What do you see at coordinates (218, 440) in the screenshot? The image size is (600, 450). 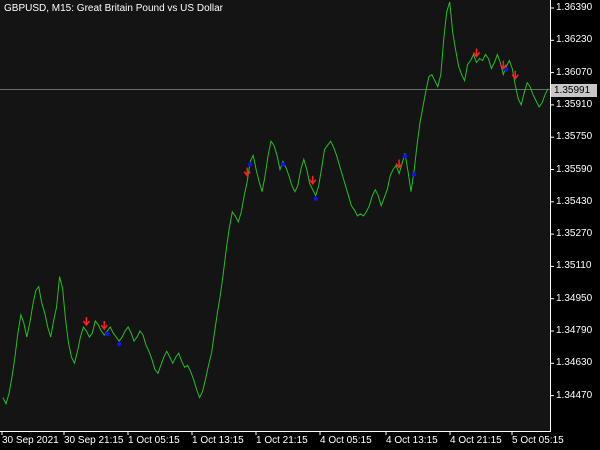 I see `x-tick-label: 1 Oct 13:15` at bounding box center [218, 440].